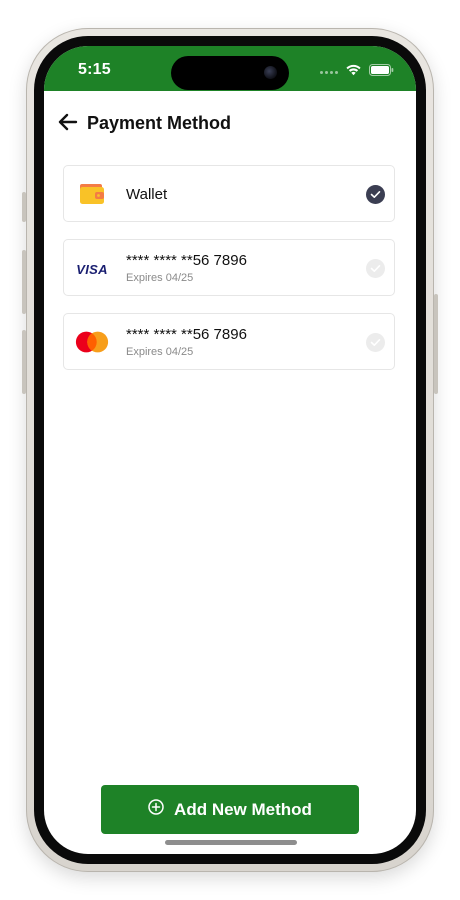  What do you see at coordinates (147, 194) in the screenshot?
I see `payment-option-title: Wallet` at bounding box center [147, 194].